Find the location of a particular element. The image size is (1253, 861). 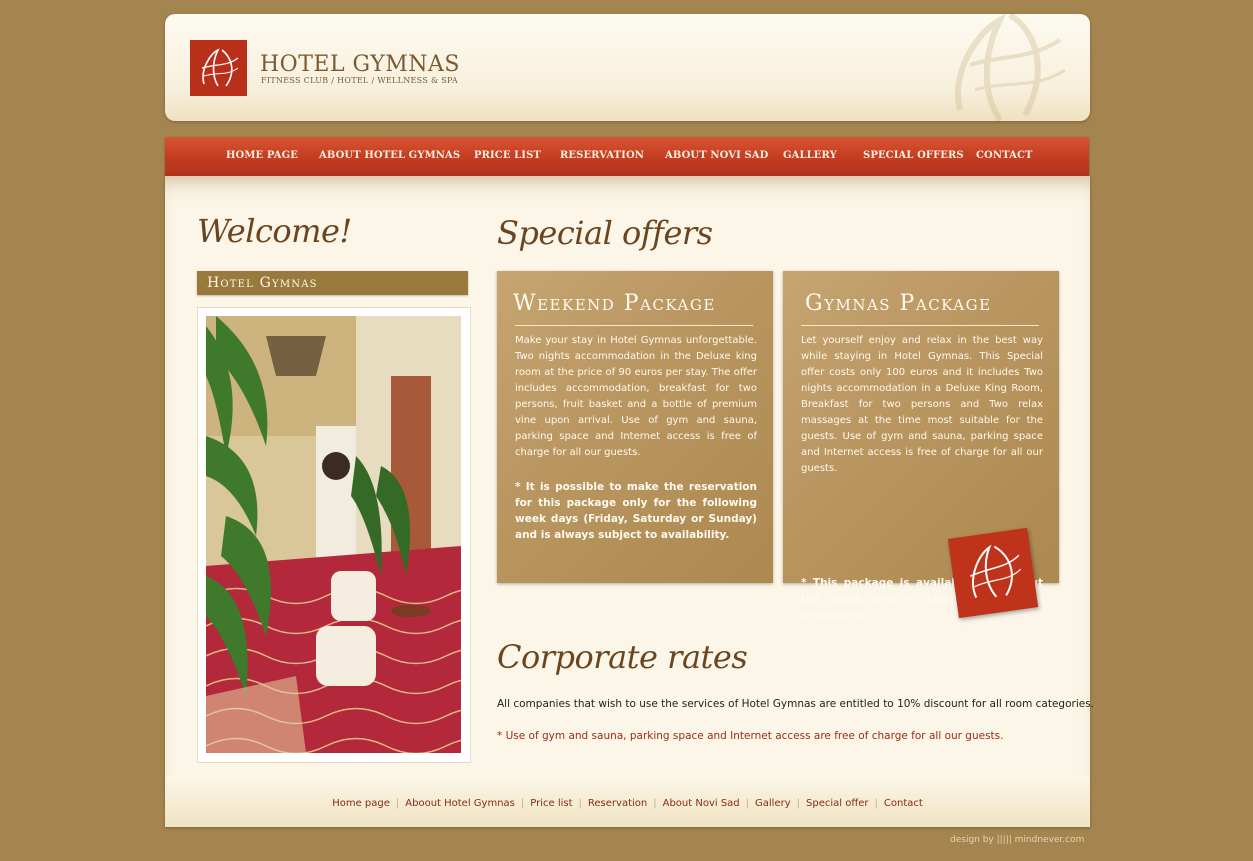

footer-link-reservation: Reservation is located at coordinates (617, 803).